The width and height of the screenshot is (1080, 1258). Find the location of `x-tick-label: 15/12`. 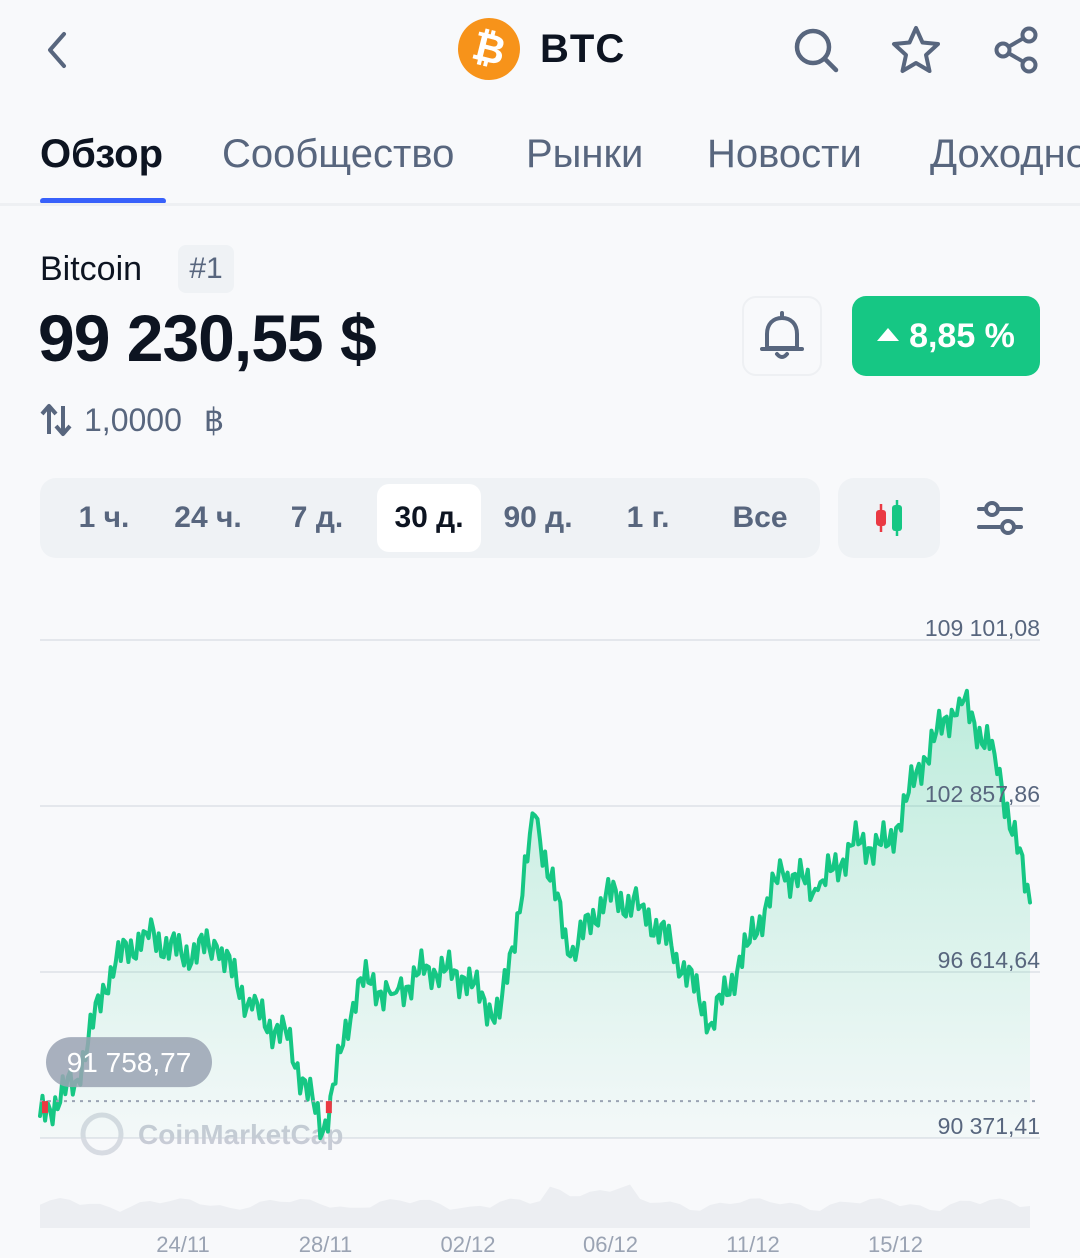

x-tick-label: 15/12 is located at coordinates (895, 1244).